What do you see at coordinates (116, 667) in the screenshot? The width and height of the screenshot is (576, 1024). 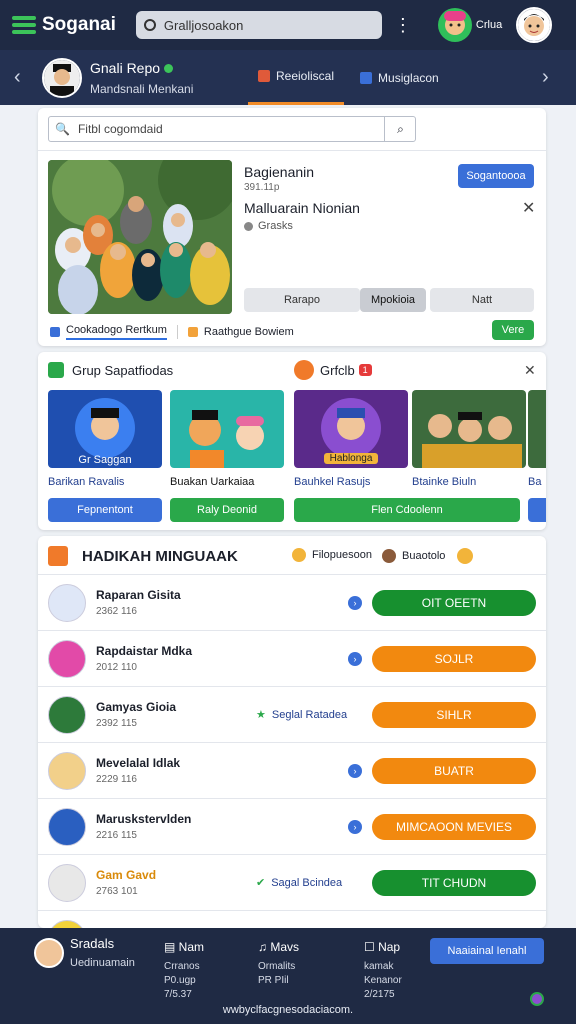 I see `row-sub: 2012 110` at bounding box center [116, 667].